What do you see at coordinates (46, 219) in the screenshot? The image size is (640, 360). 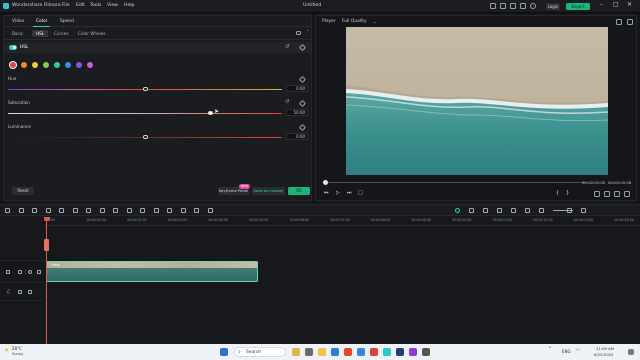 I see `playhead-handle` at bounding box center [46, 219].